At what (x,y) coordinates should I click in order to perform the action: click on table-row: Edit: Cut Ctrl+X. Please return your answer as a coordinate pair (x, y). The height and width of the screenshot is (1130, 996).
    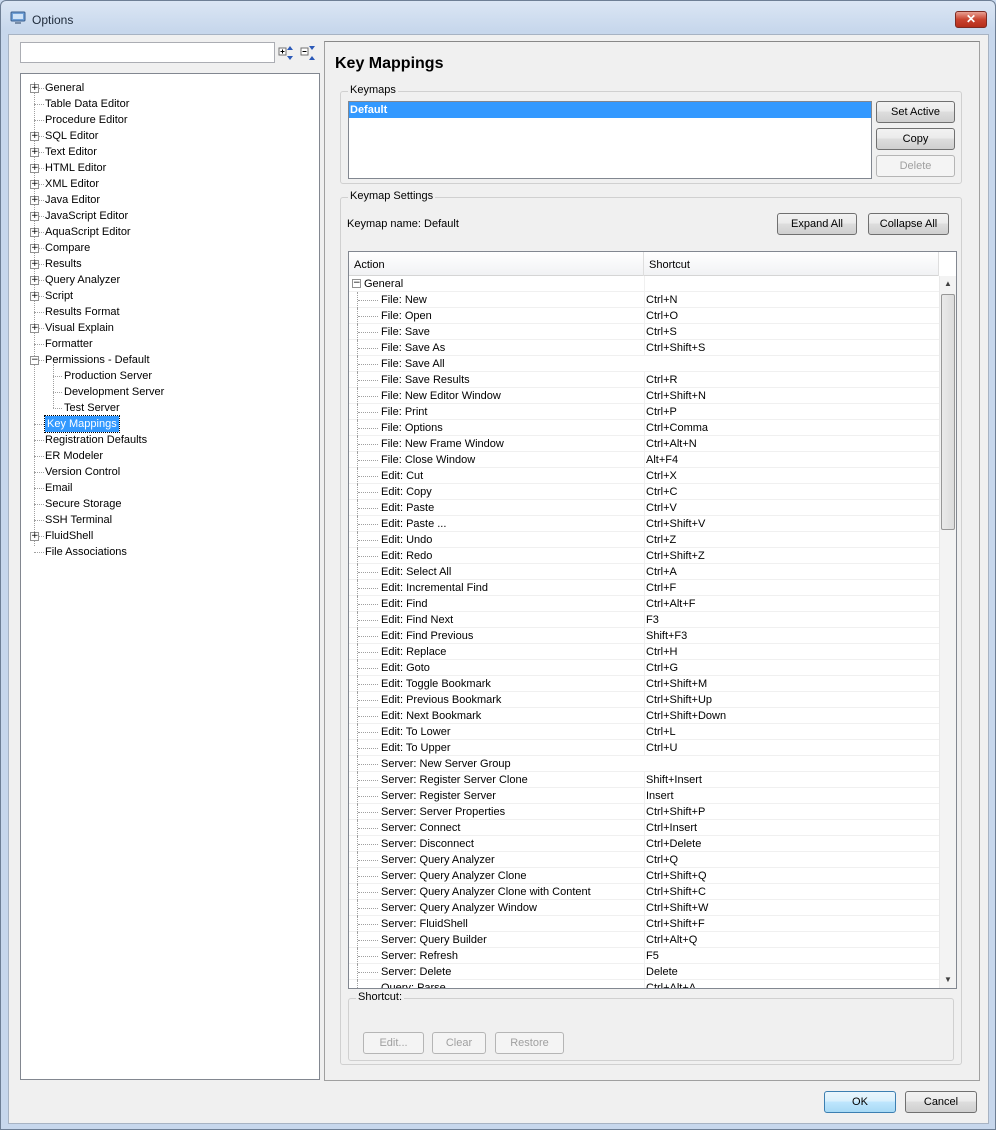
    Looking at the image, I should click on (644, 476).